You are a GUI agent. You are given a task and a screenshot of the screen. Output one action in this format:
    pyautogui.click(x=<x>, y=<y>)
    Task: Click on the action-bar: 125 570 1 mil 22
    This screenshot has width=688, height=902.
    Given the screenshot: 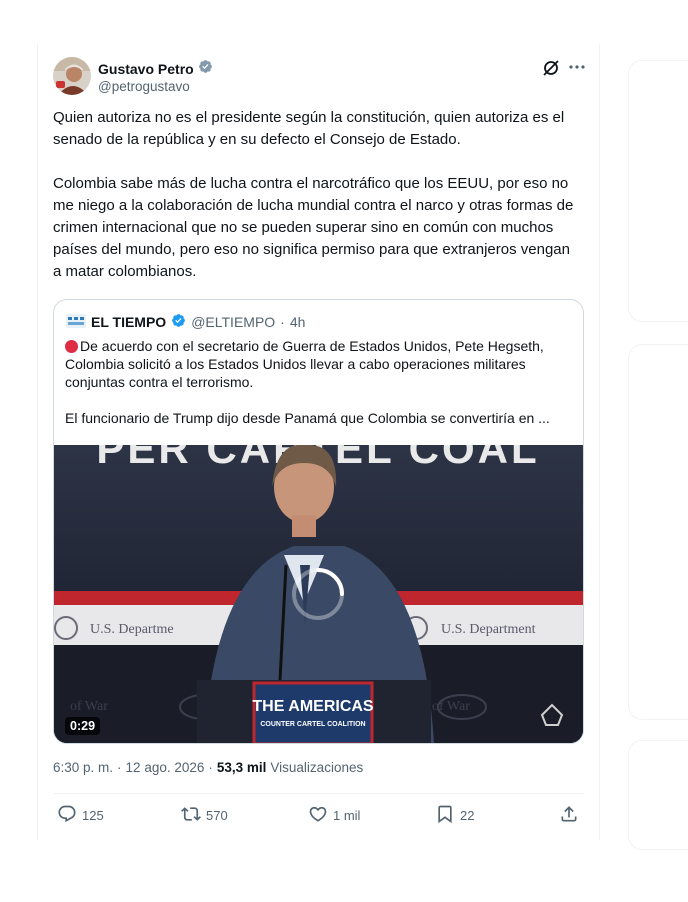 What is the action you would take?
    pyautogui.click(x=318, y=816)
    